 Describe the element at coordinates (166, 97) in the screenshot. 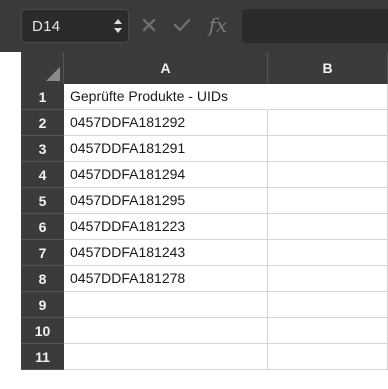

I see `cell-a1: Geprüfte Produkte - UIDs` at that location.